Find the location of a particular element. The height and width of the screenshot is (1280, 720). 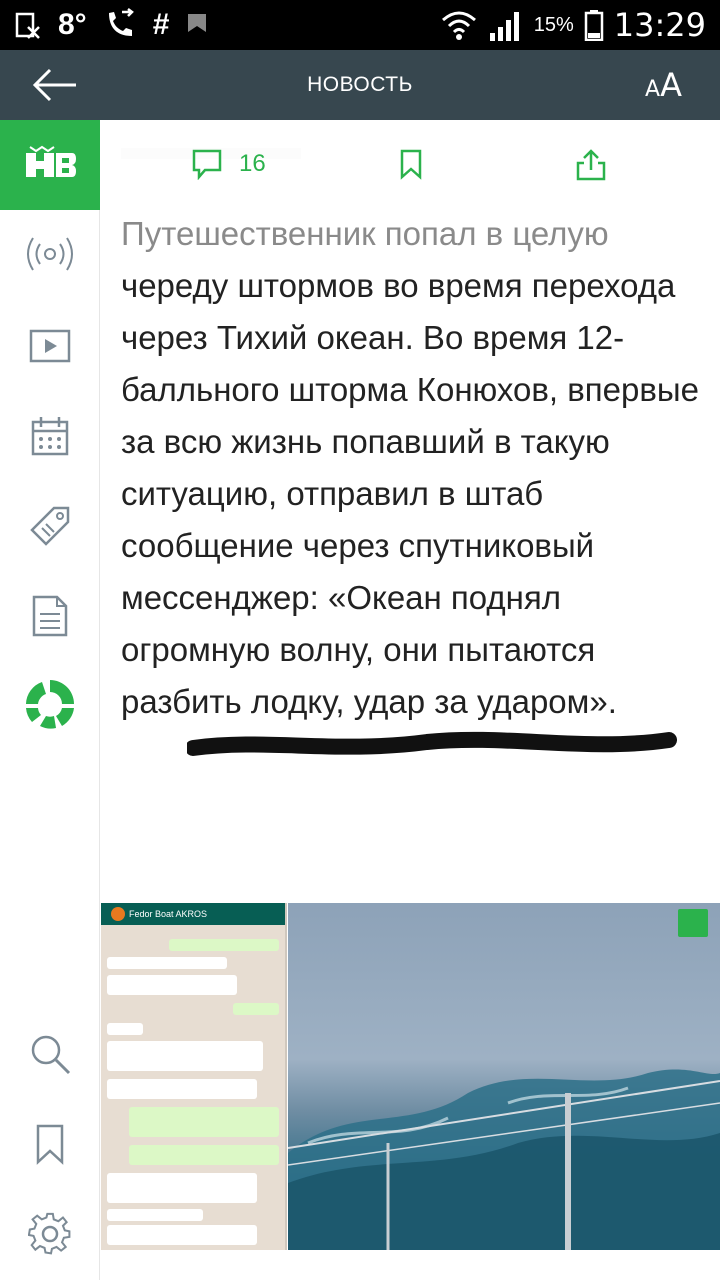

wifi-icon is located at coordinates (458, 25).